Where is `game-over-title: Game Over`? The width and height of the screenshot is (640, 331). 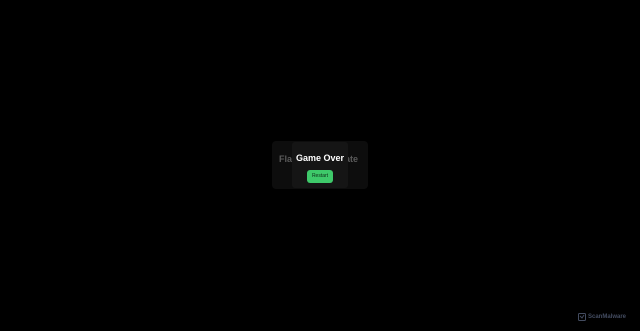 game-over-title: Game Over is located at coordinates (320, 158).